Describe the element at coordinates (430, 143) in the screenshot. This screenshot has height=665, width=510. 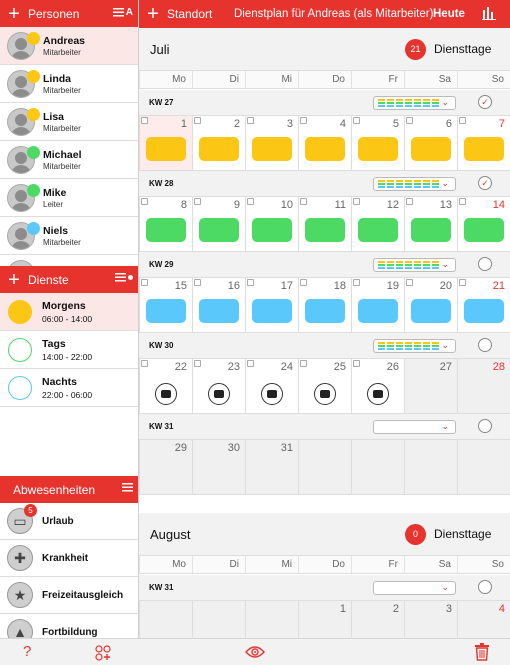
I see `day-cell: 6` at that location.